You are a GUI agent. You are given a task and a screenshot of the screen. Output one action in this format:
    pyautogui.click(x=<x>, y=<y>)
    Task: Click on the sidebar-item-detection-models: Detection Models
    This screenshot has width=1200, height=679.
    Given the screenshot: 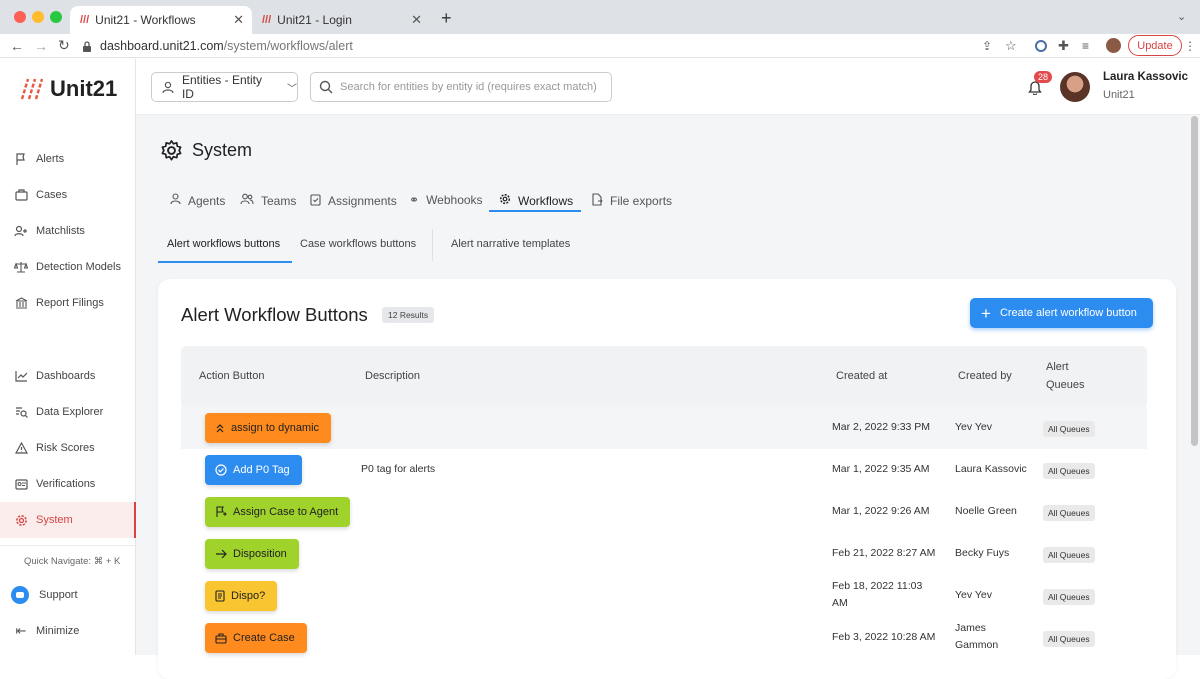 What is the action you would take?
    pyautogui.click(x=68, y=267)
    